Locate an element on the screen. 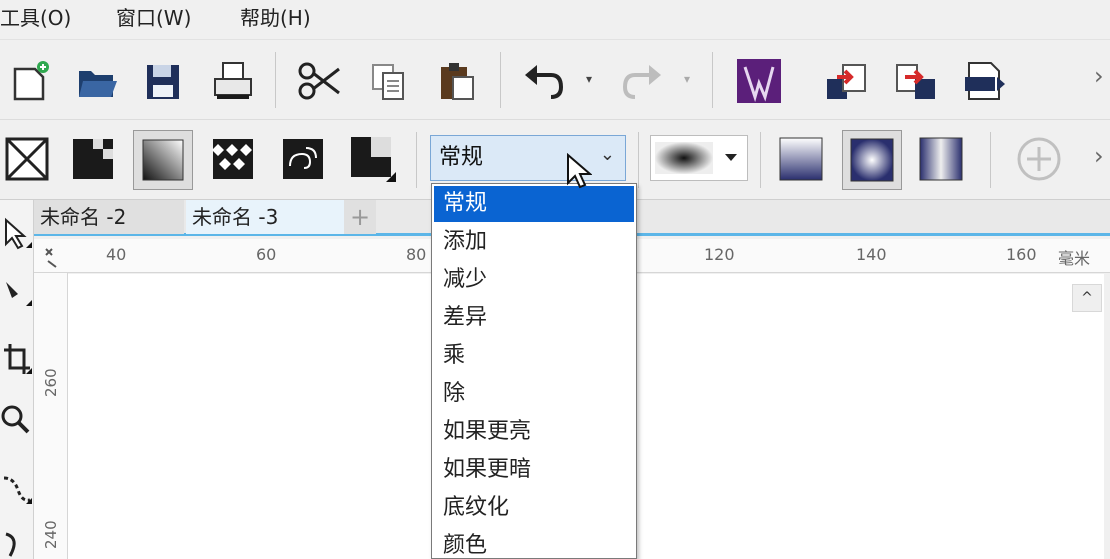 The width and height of the screenshot is (1110, 559). open-folder-icon is located at coordinates (97, 81).